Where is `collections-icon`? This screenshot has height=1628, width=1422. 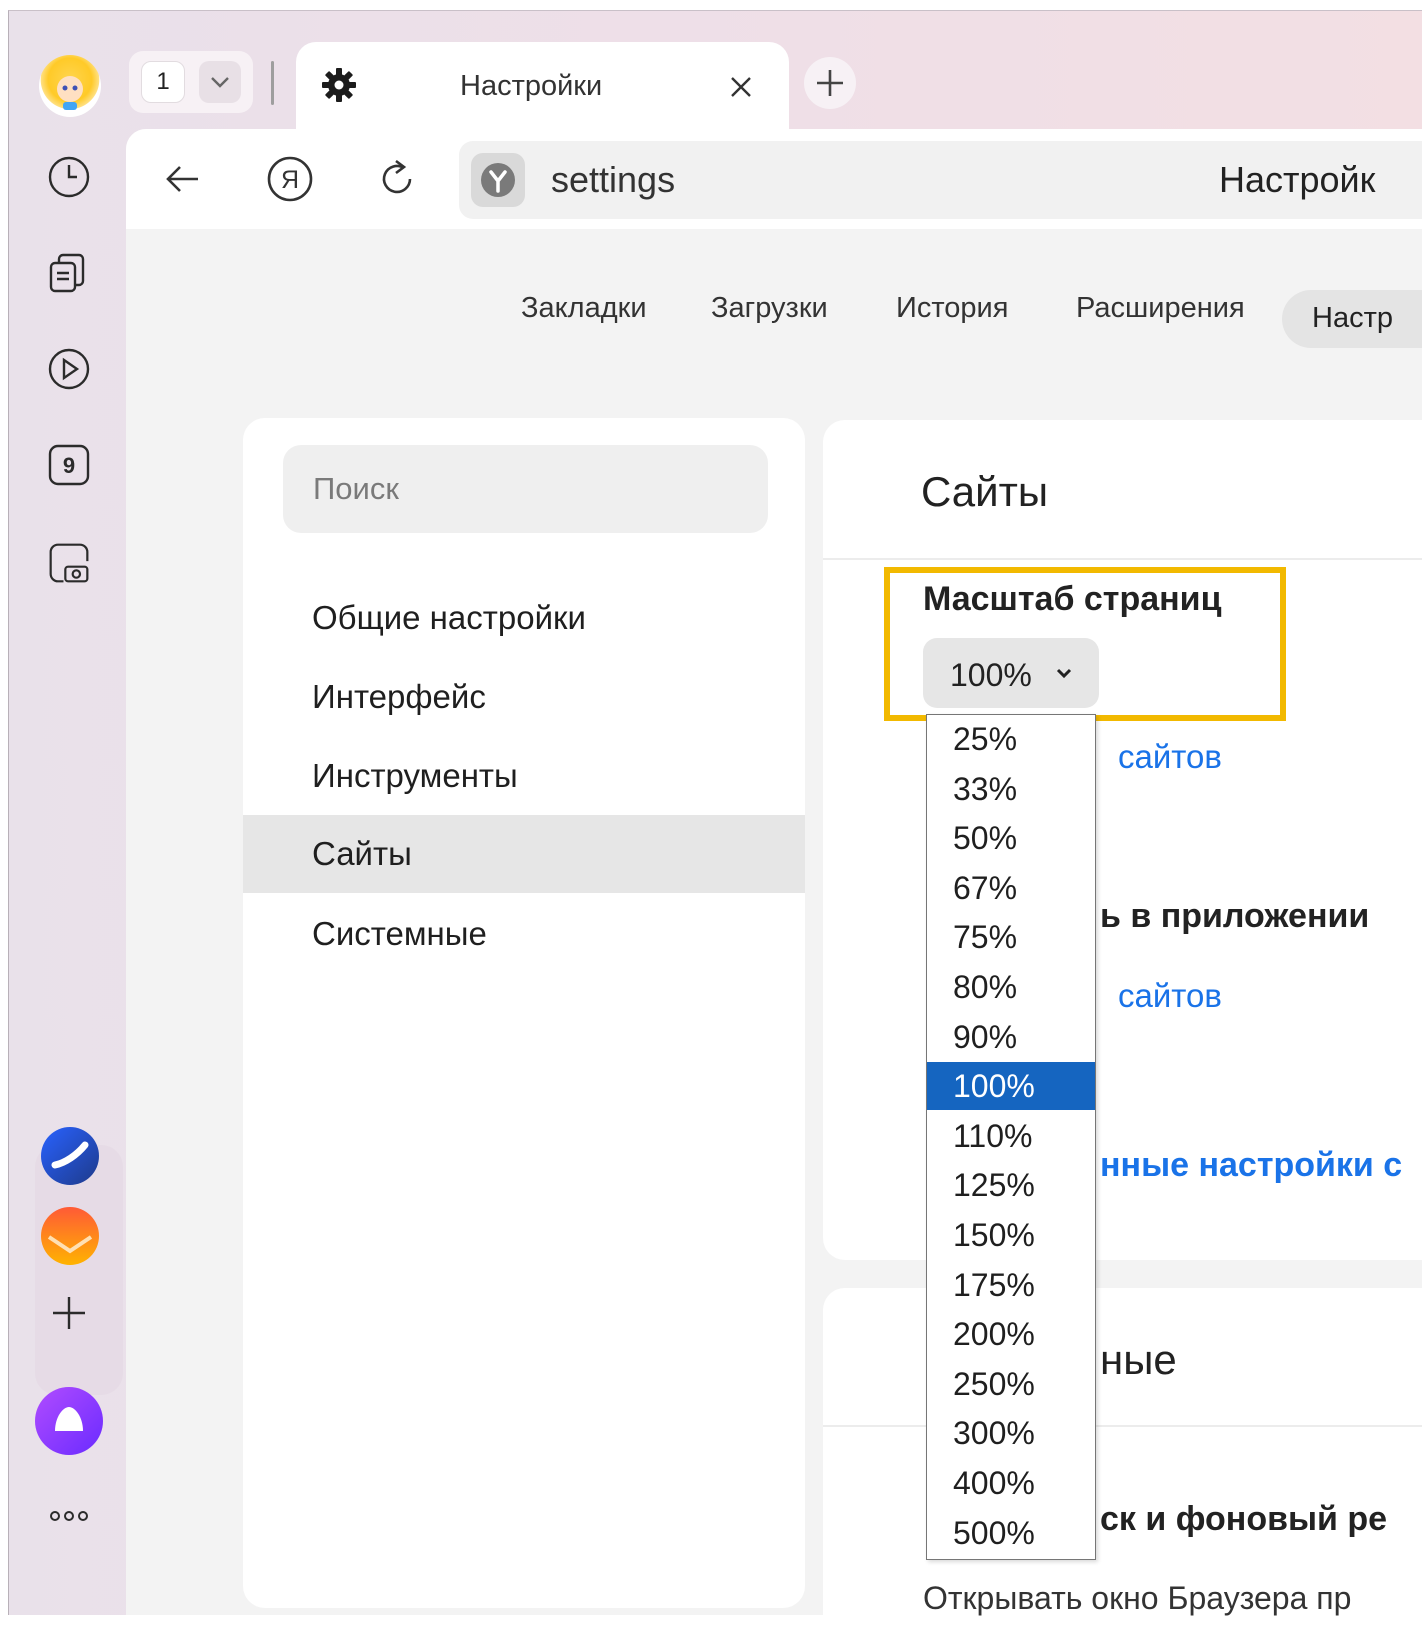
collections-icon is located at coordinates (69, 273).